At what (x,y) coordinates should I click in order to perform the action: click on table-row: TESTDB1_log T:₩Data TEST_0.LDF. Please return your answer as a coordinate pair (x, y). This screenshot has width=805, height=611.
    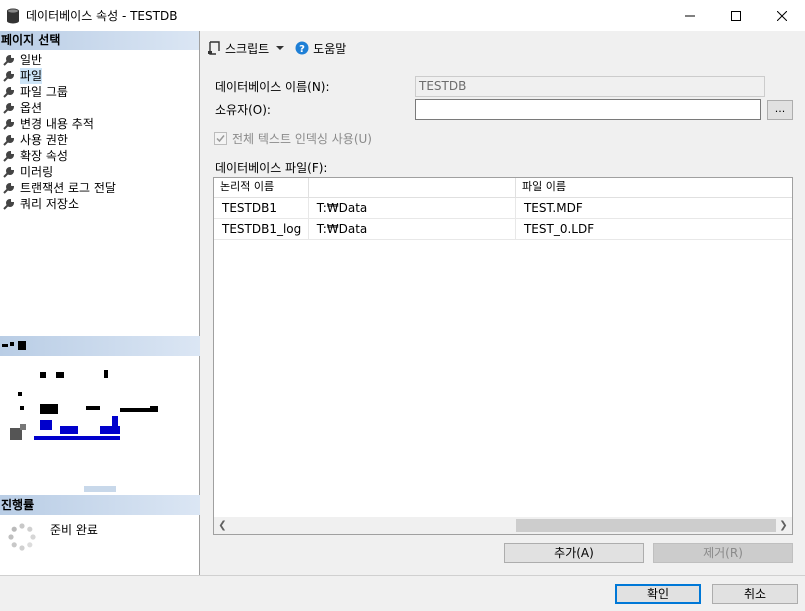
    Looking at the image, I should click on (503, 229).